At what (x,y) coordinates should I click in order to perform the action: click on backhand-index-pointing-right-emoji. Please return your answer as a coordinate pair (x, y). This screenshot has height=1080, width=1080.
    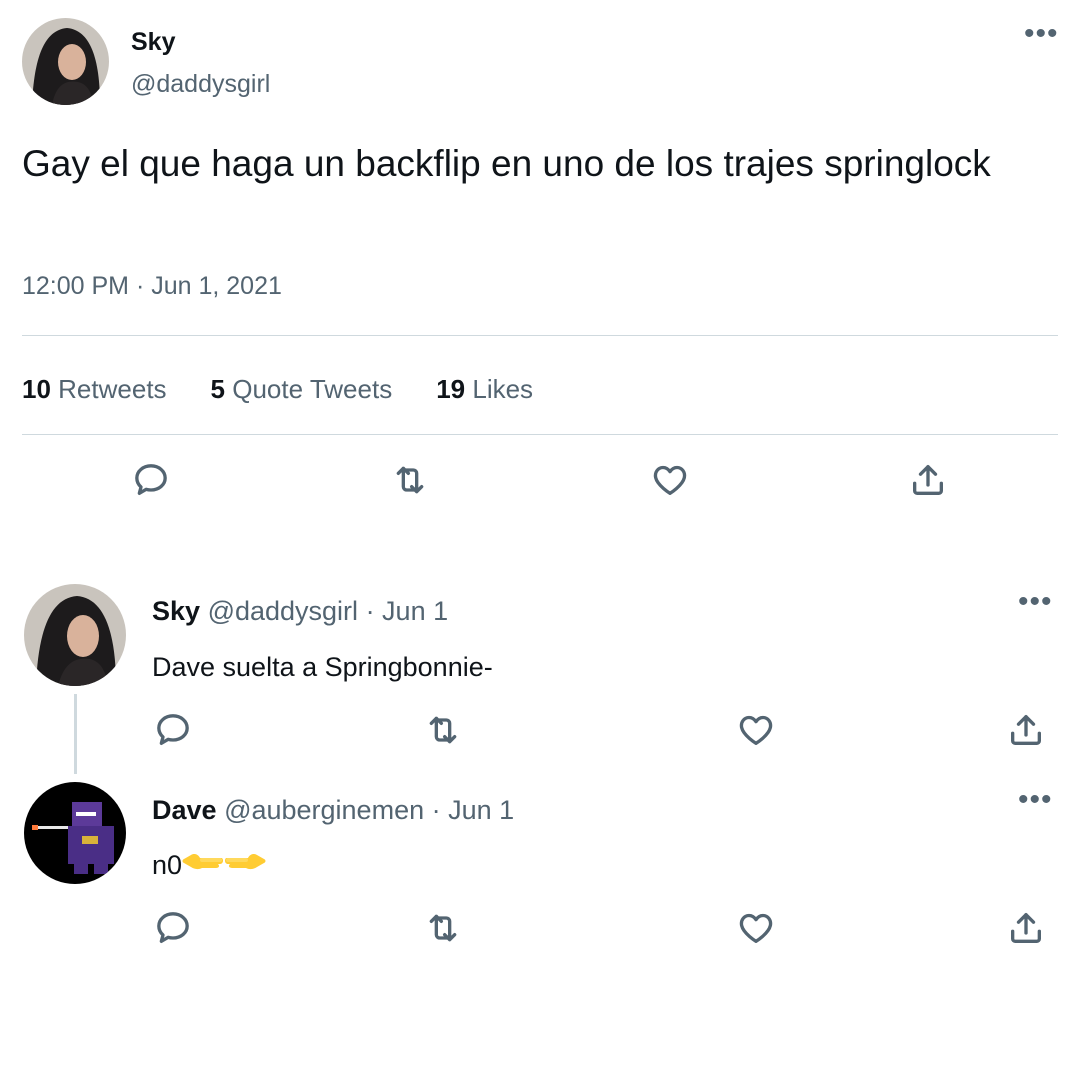
    Looking at the image, I should click on (245, 866).